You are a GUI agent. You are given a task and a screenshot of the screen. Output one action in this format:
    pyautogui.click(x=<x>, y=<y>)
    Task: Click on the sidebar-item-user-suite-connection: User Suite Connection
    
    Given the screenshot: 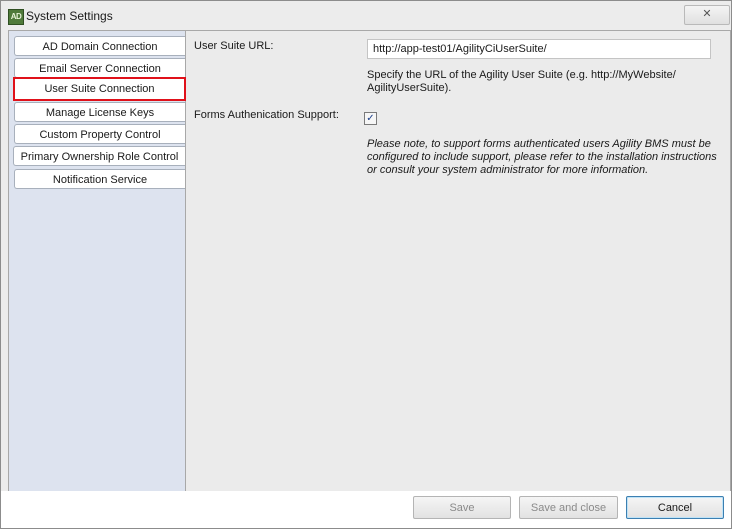 What is the action you would take?
    pyautogui.click(x=99, y=89)
    